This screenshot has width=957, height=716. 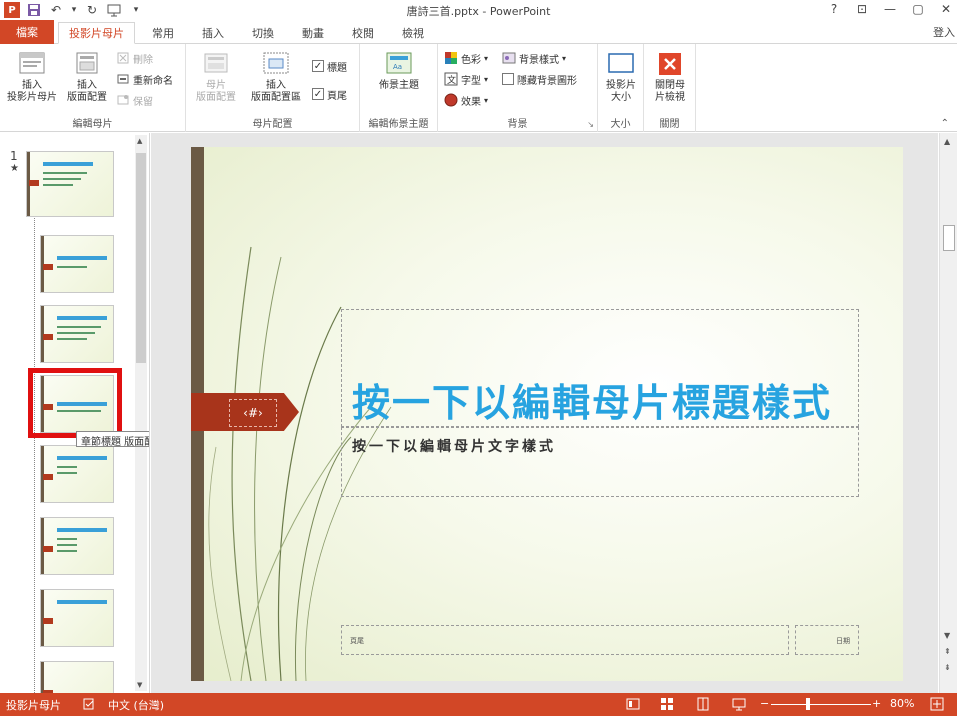 I want to click on tab-file: 檔案, so click(x=27, y=32).